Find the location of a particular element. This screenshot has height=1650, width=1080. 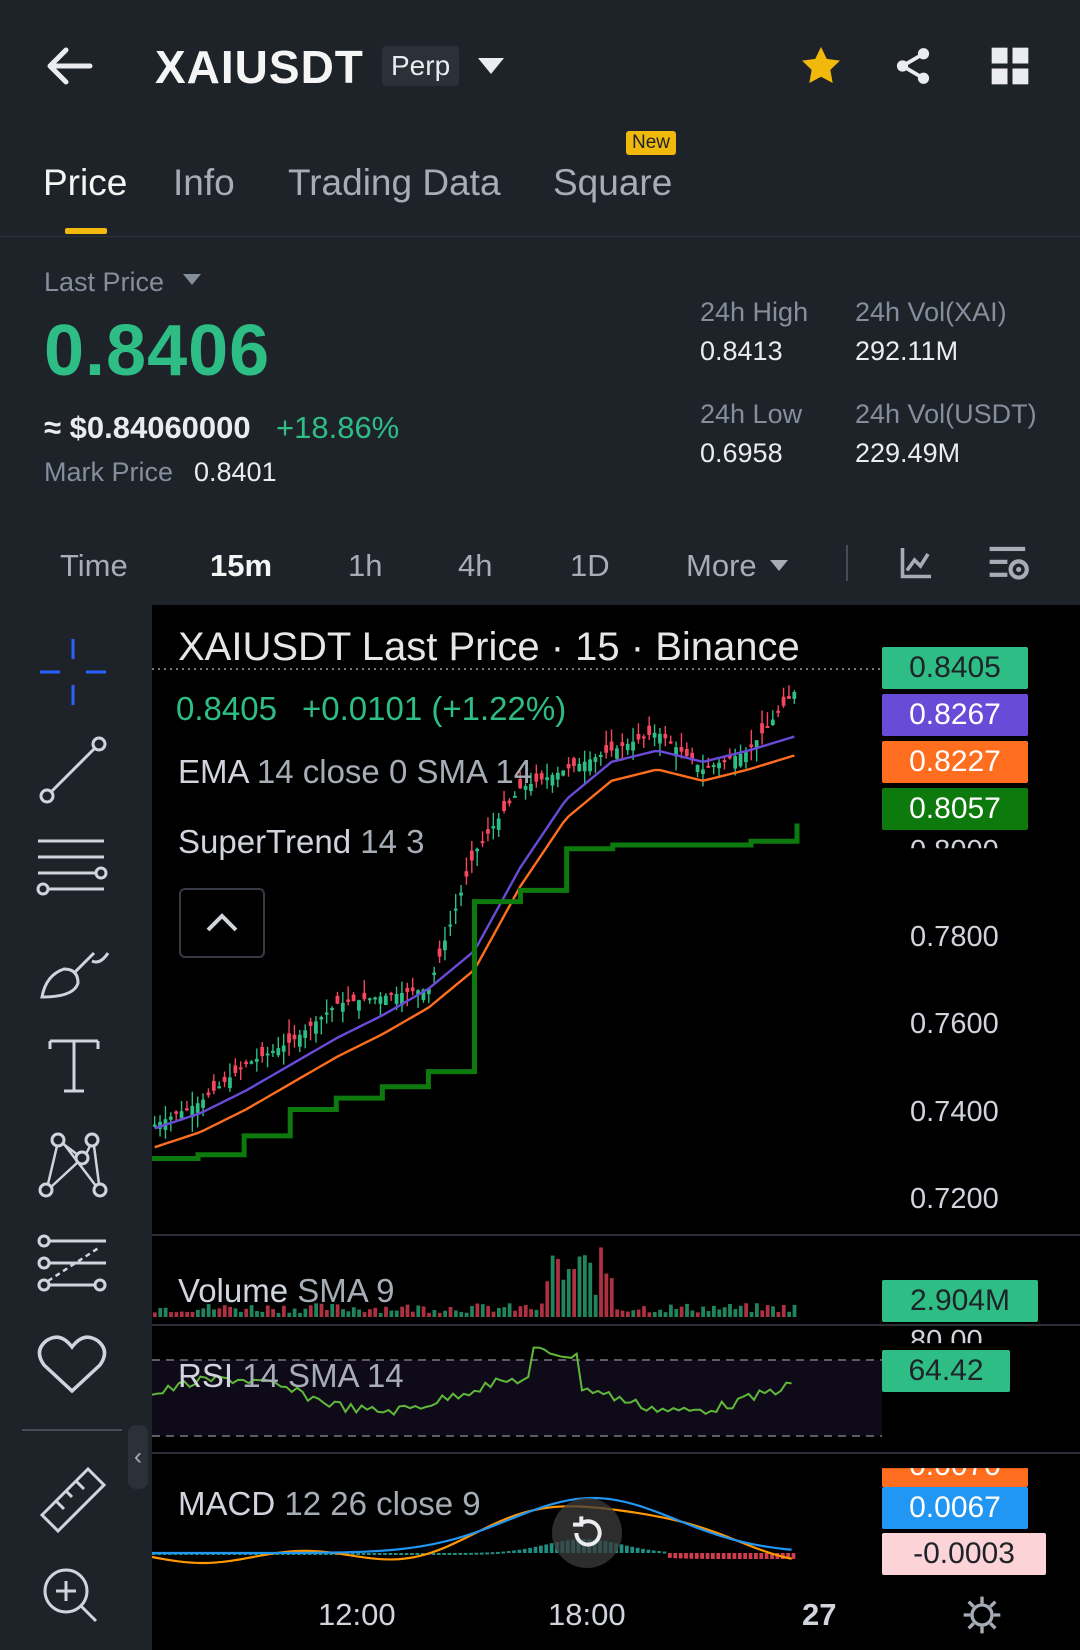

share-icon is located at coordinates (913, 66).